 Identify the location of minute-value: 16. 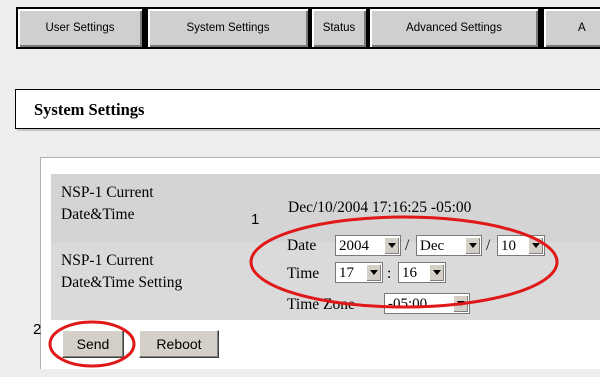
(409, 273).